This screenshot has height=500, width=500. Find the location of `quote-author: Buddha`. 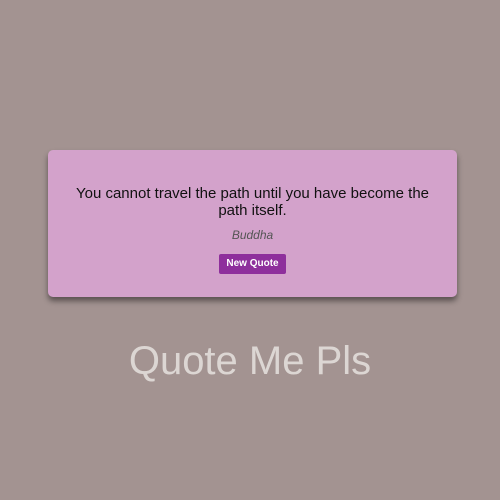

quote-author: Buddha is located at coordinates (252, 235).